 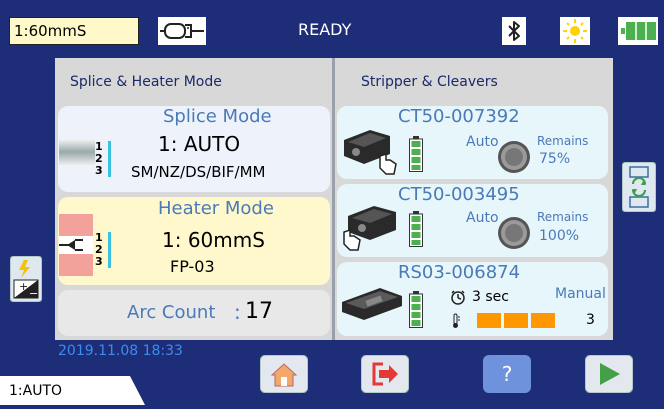 I want to click on brightness-icon, so click(x=575, y=31).